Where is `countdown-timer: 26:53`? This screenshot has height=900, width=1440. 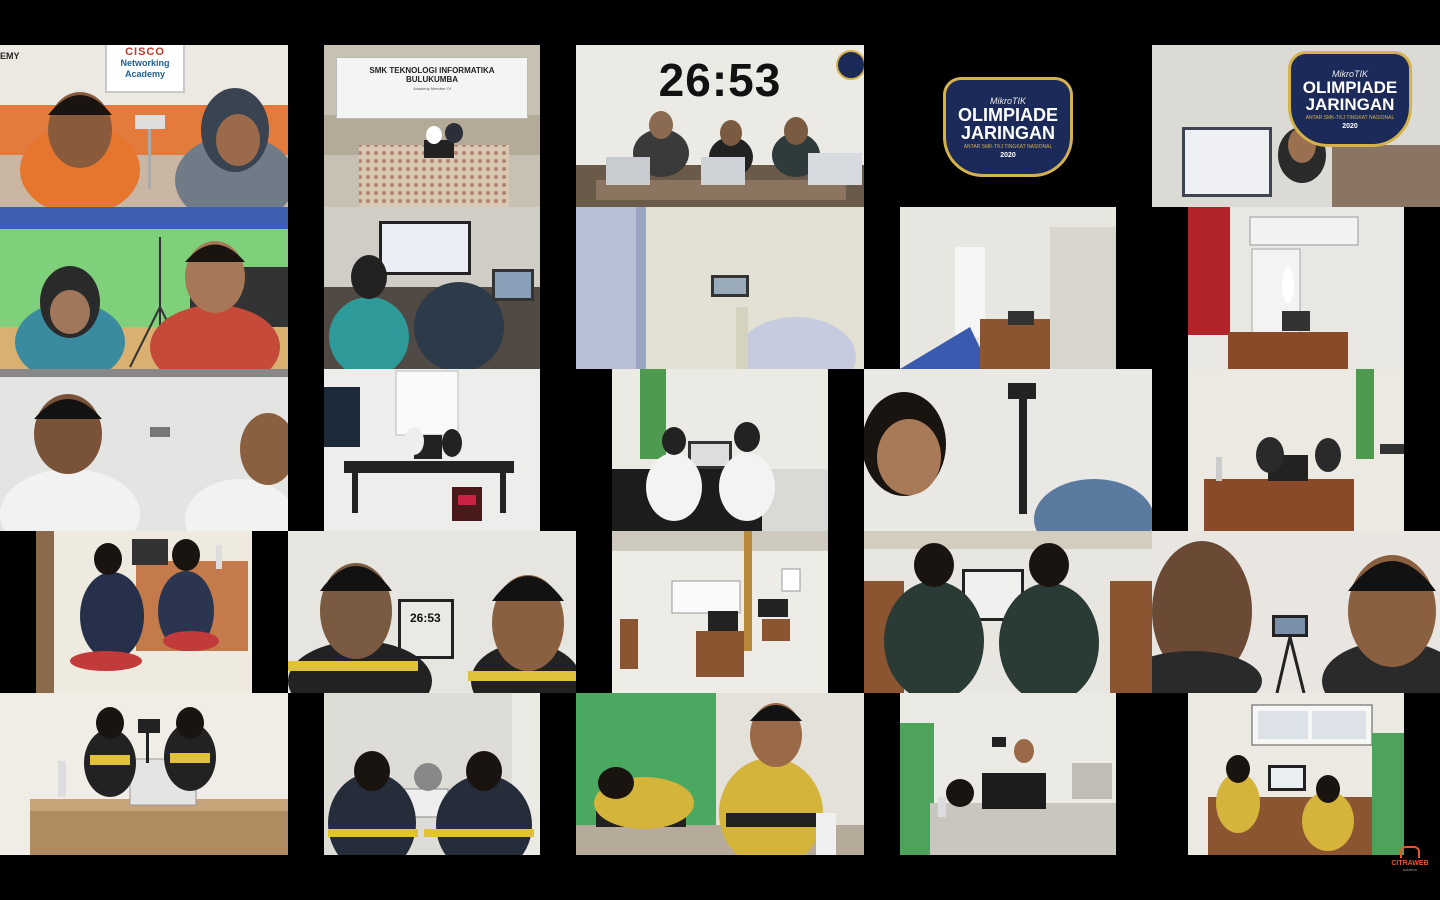 countdown-timer: 26:53 is located at coordinates (720, 80).